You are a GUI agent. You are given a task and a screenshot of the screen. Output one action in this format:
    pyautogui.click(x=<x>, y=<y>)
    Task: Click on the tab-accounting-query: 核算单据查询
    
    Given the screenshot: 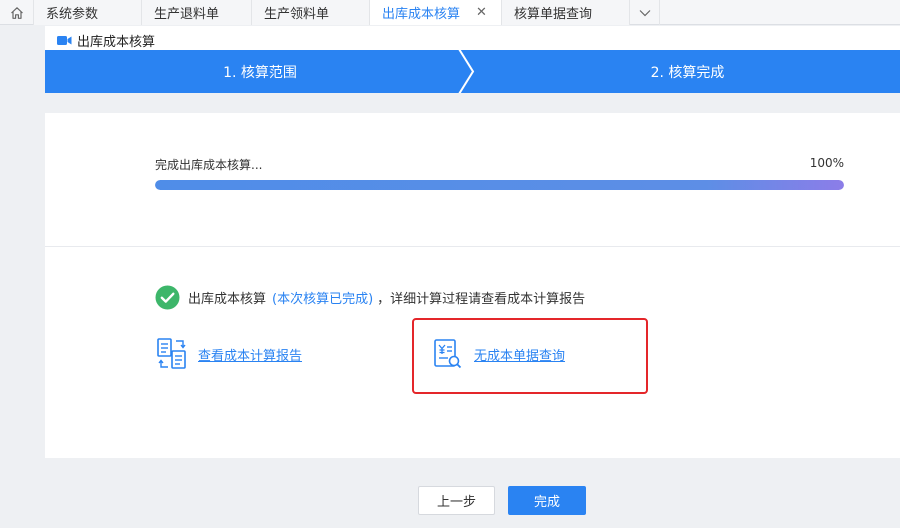 What is the action you would take?
    pyautogui.click(x=566, y=12)
    